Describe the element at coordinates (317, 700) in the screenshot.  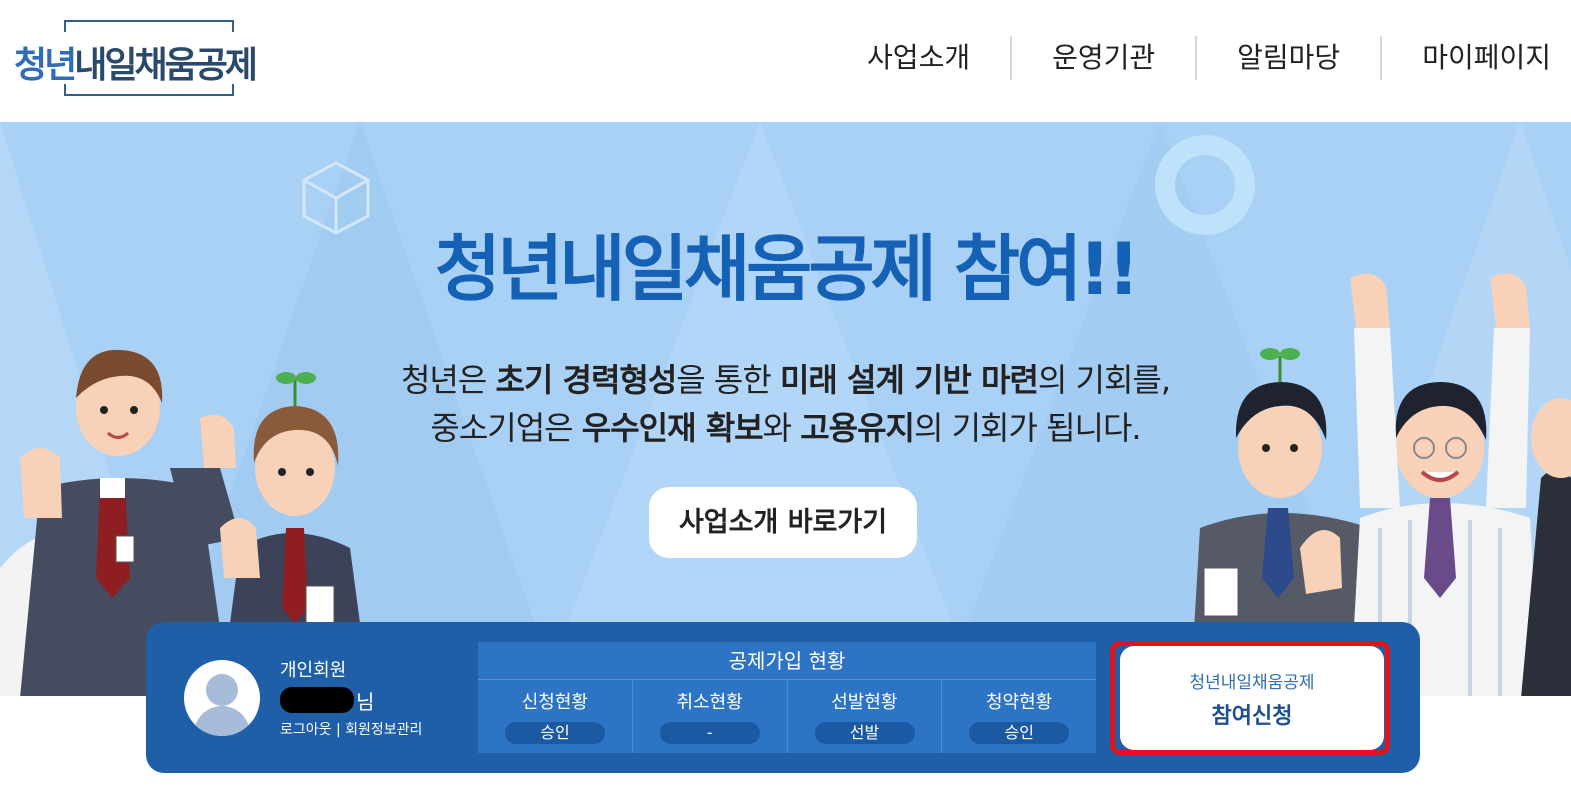
I see `redacted-name` at that location.